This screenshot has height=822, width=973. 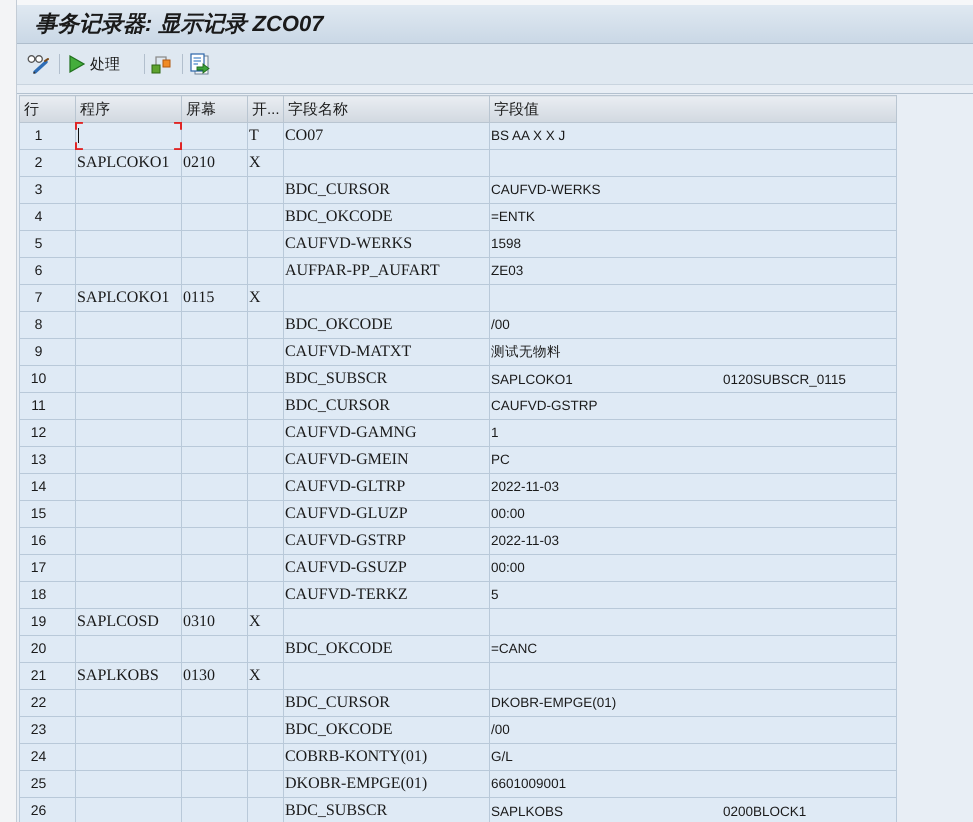 I want to click on field-value: G/L, so click(x=502, y=756).